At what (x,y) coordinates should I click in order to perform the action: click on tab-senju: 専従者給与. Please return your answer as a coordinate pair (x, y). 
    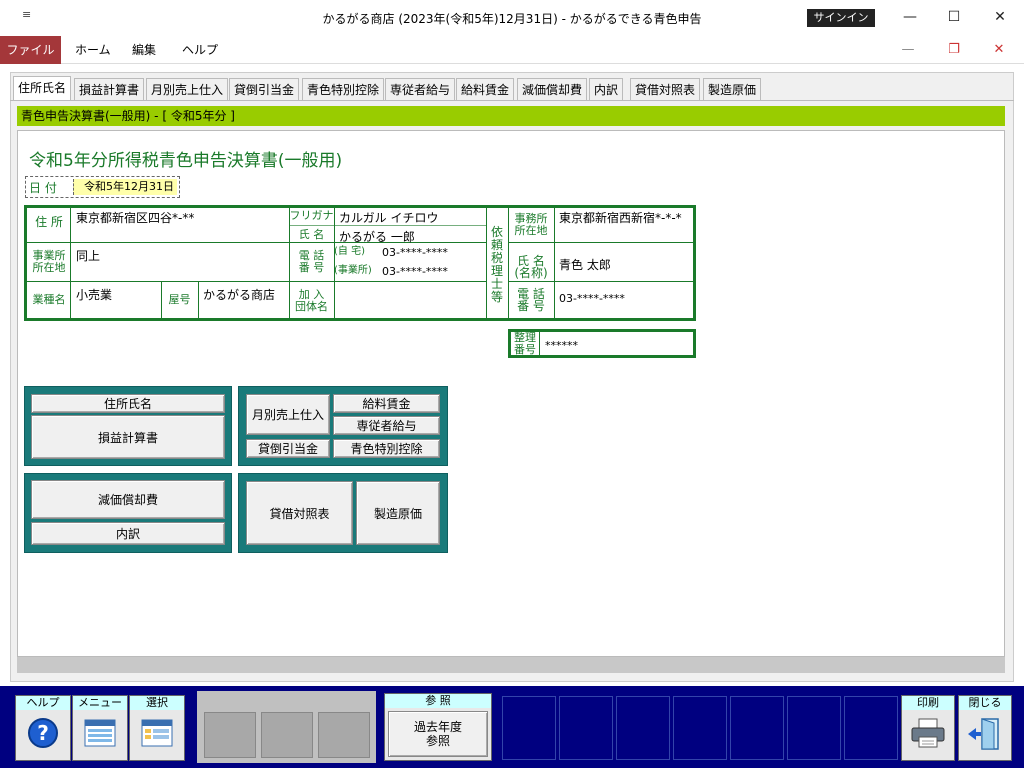
    Looking at the image, I should click on (420, 89).